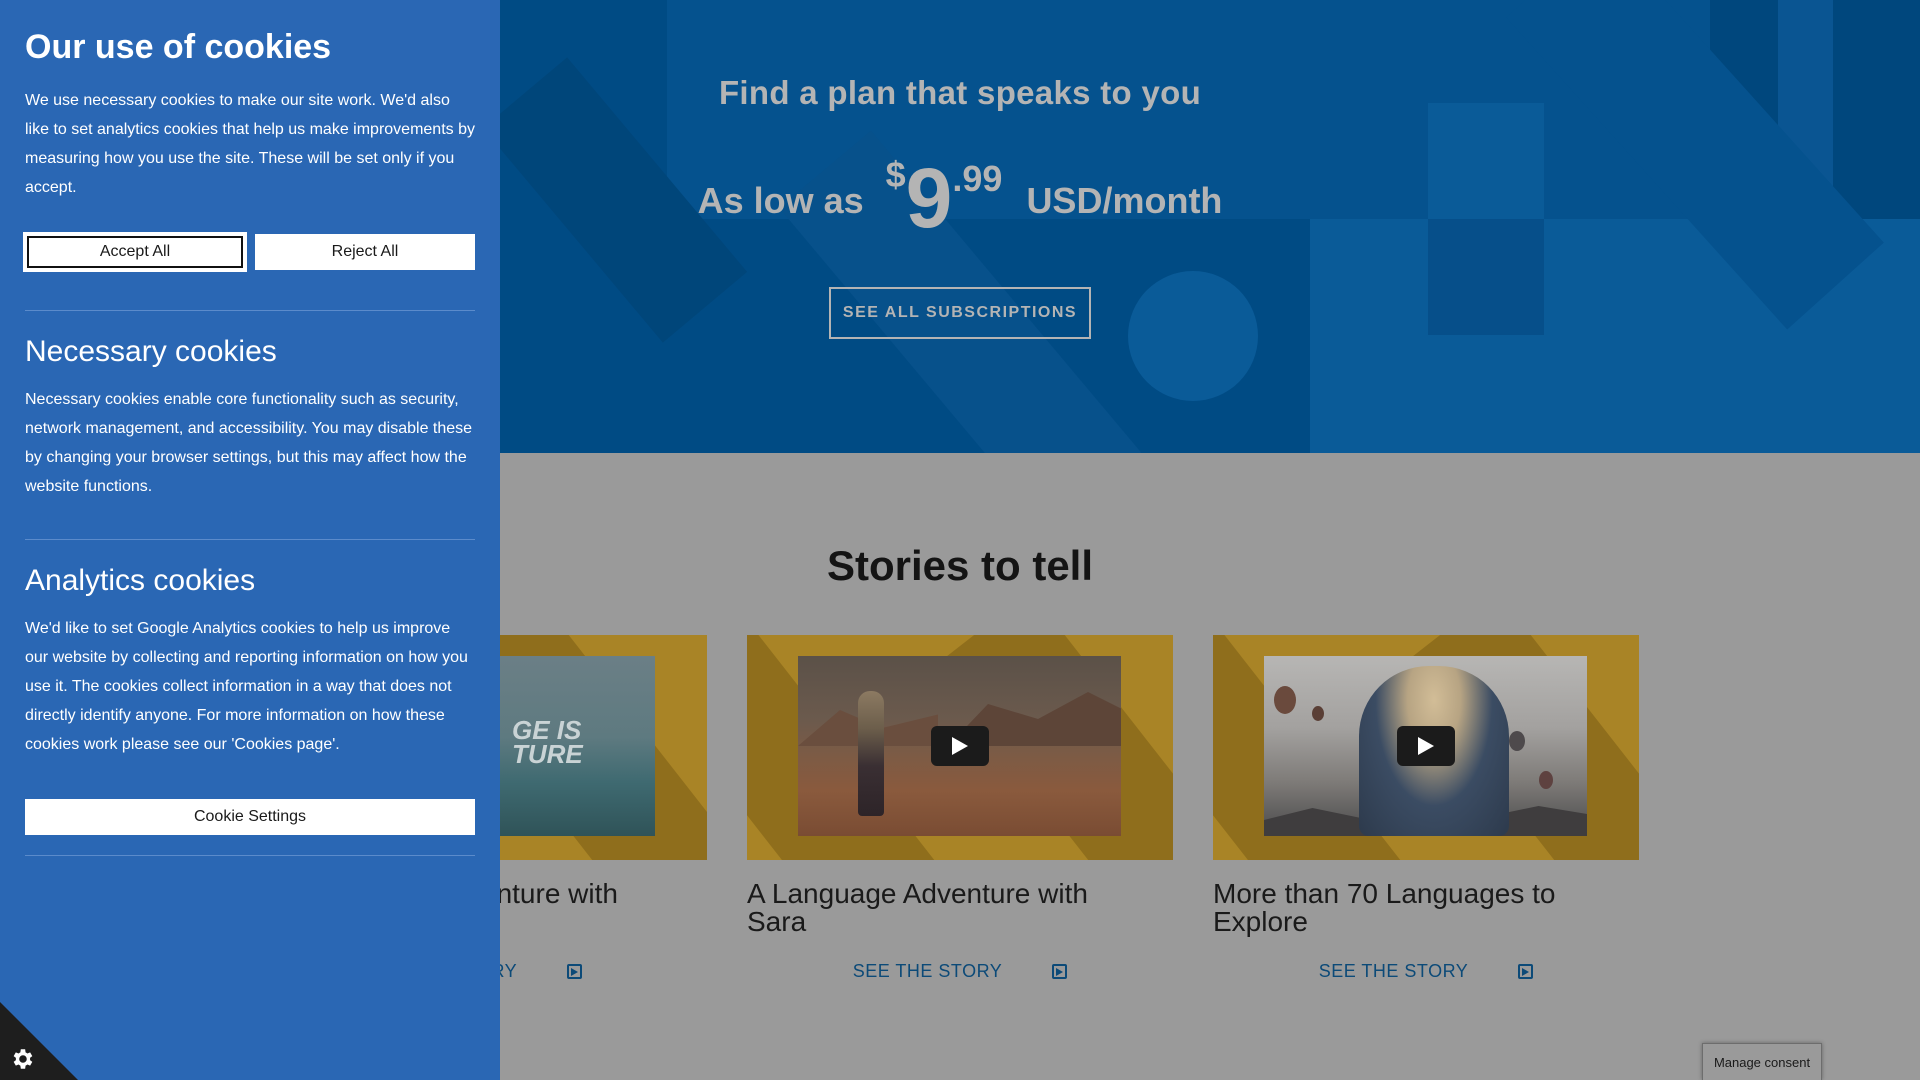 This screenshot has height=1080, width=1920. What do you see at coordinates (947, 908) in the screenshot?
I see `story-card-title: A Language Adventure with Sara` at bounding box center [947, 908].